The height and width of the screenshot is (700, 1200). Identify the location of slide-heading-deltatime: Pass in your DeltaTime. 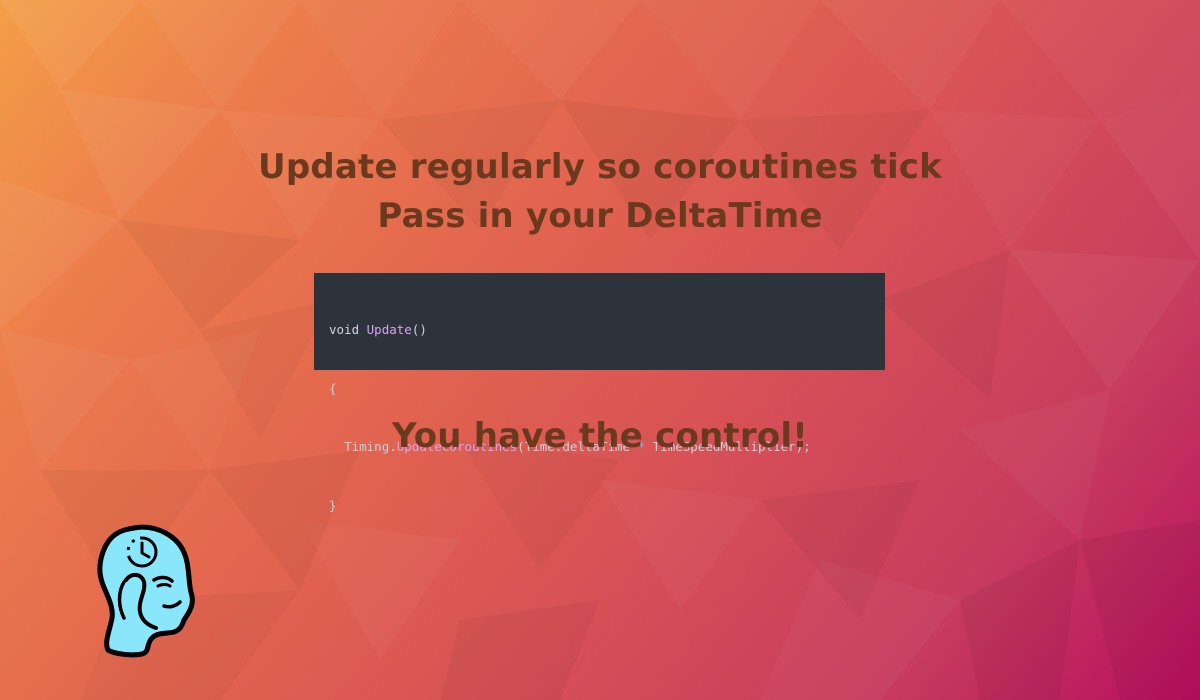
(600, 216).